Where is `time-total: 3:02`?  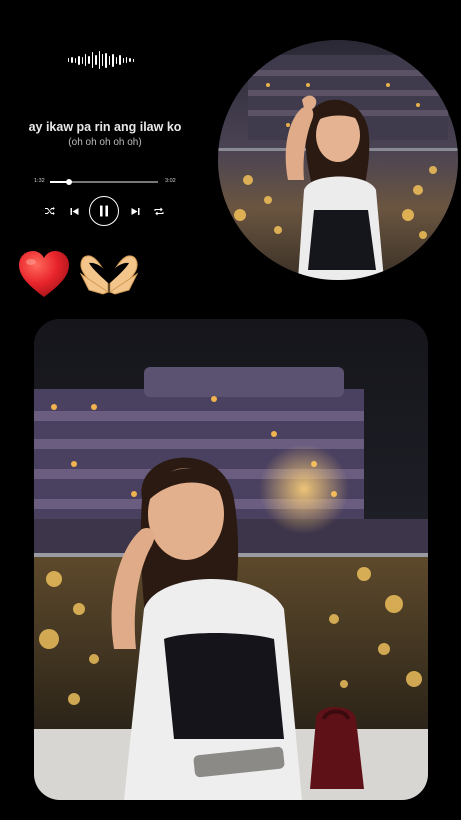 time-total: 3:02 is located at coordinates (170, 181).